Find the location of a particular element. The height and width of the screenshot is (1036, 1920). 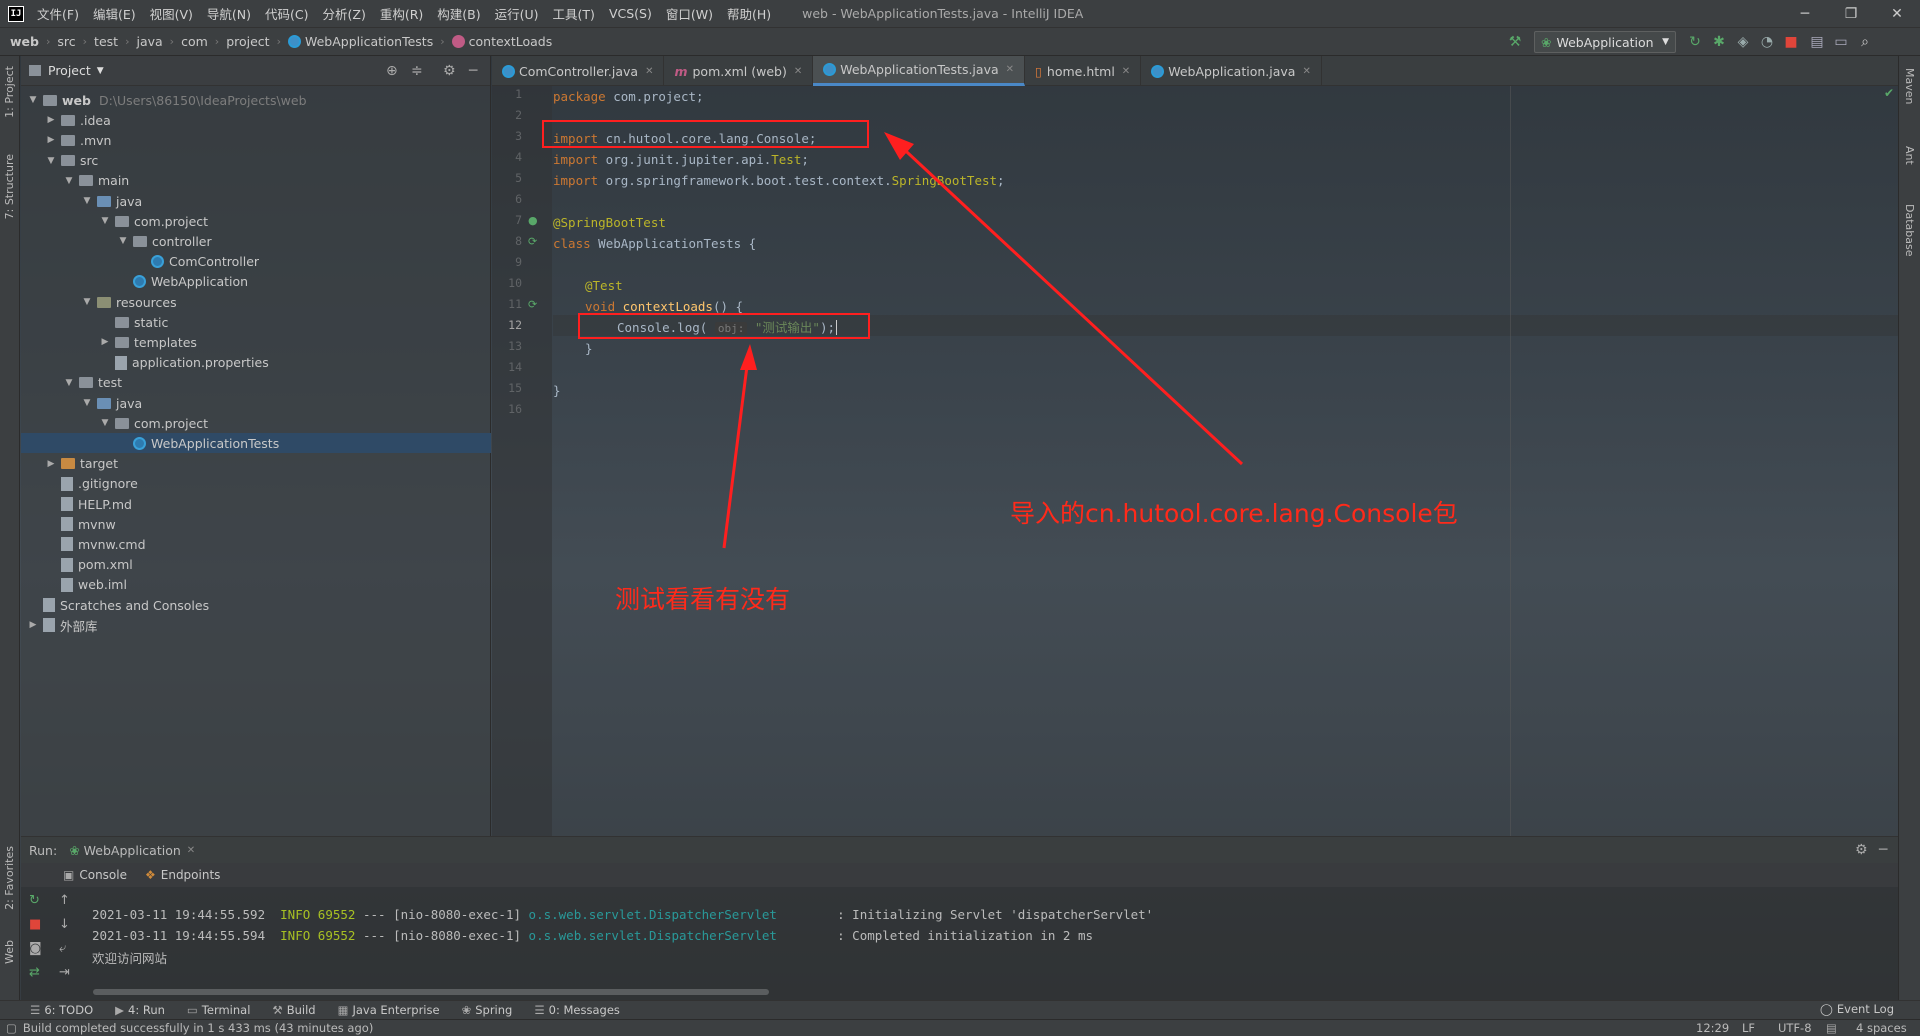

file-encoding: UTF-8 is located at coordinates (1795, 1028).